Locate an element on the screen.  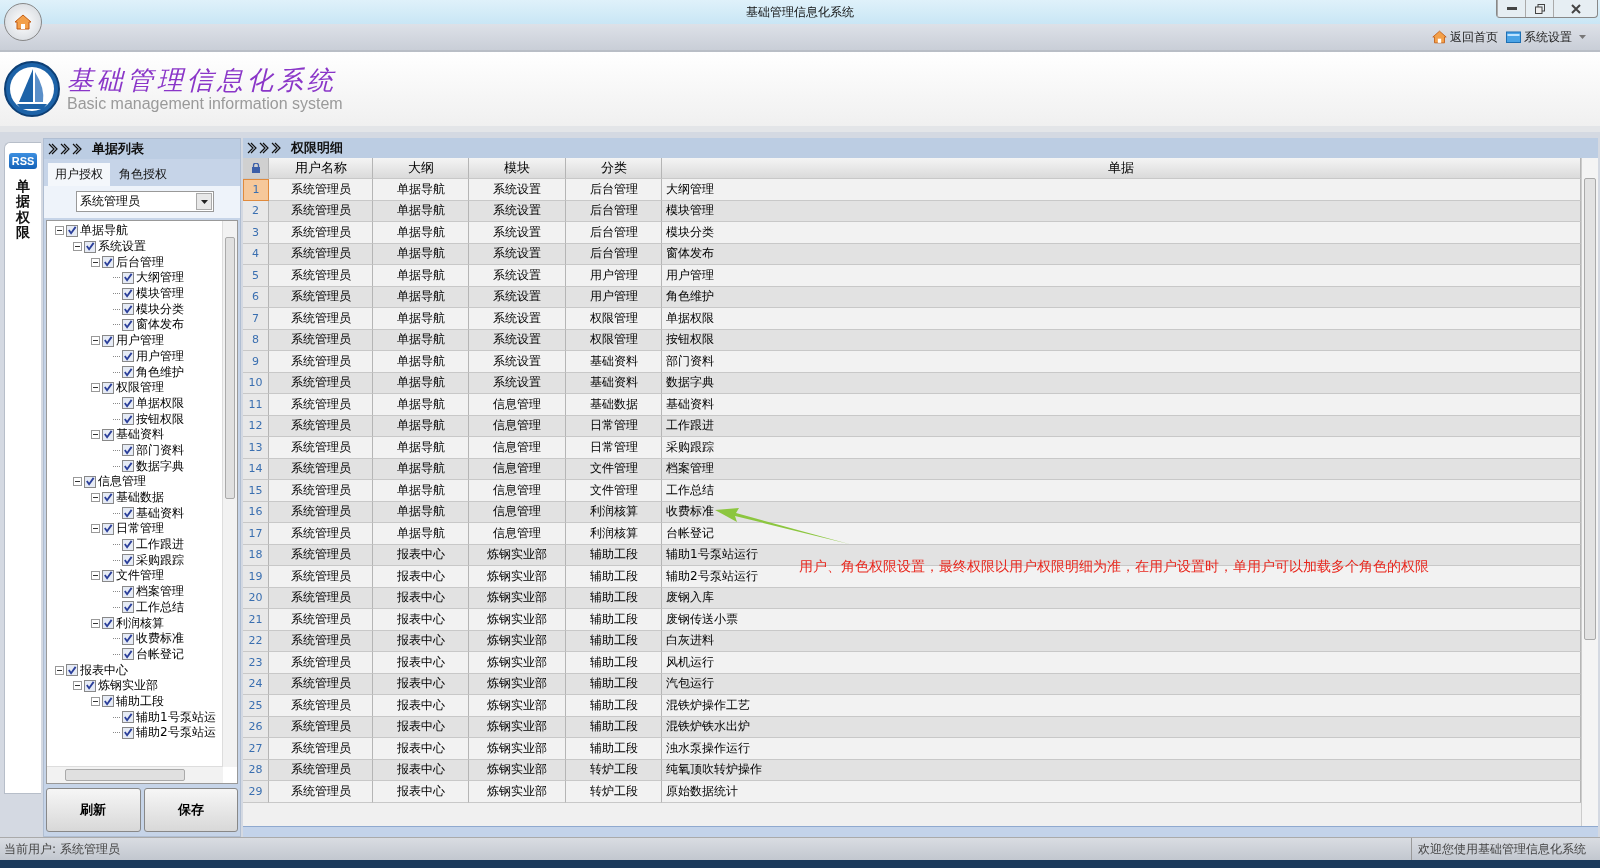
tree-item: 部门资料 is located at coordinates (160, 450).